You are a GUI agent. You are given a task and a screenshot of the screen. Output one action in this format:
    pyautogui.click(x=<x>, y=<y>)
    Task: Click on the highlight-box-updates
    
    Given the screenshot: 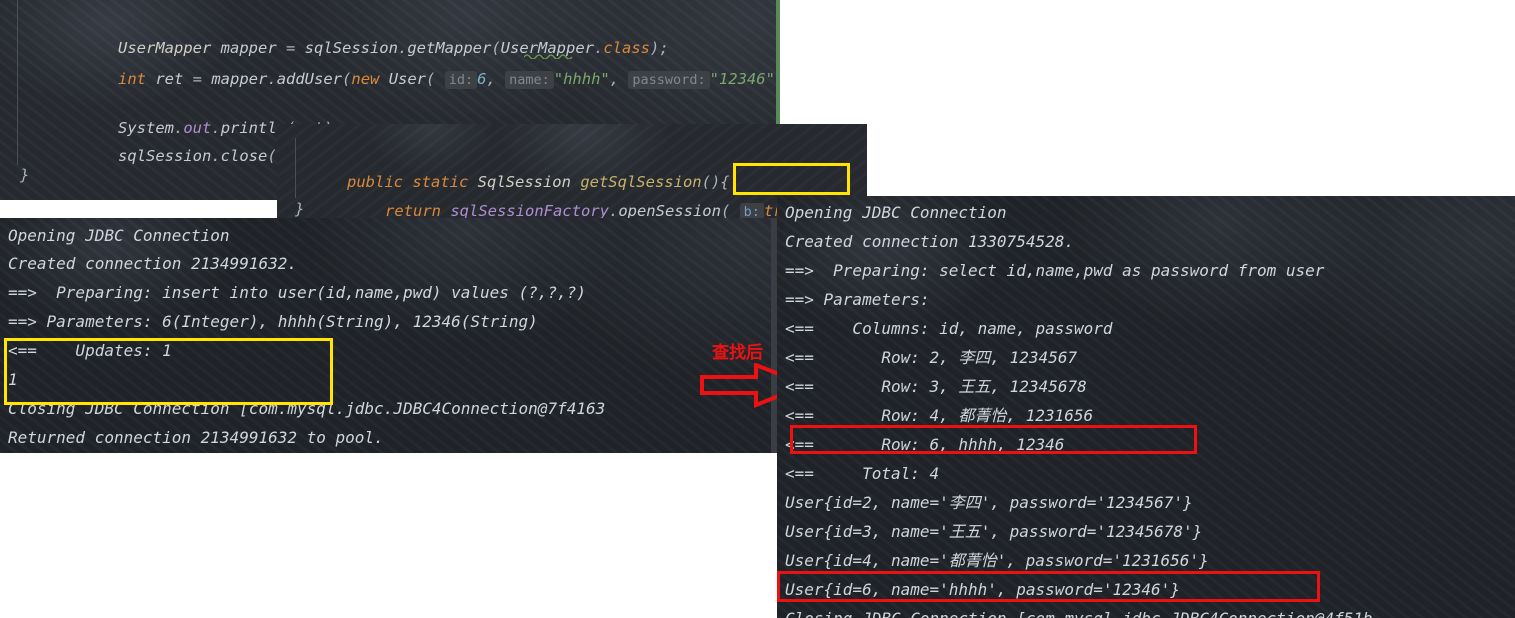 What is the action you would take?
    pyautogui.click(x=168, y=371)
    